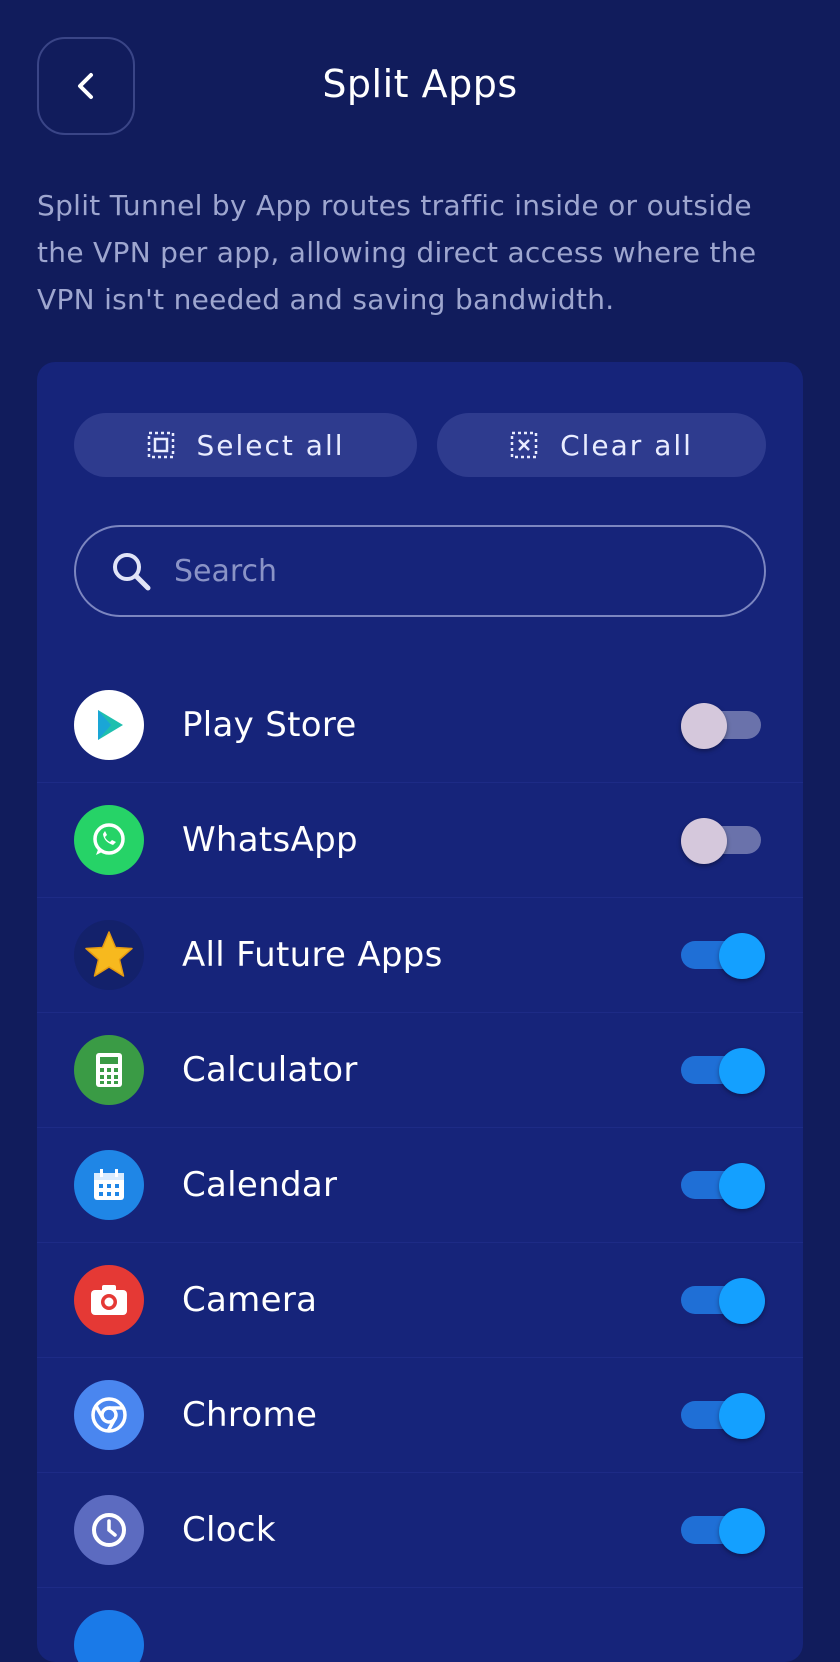 The image size is (840, 1662). What do you see at coordinates (420, 725) in the screenshot?
I see `app-row-play-store: Play Store` at bounding box center [420, 725].